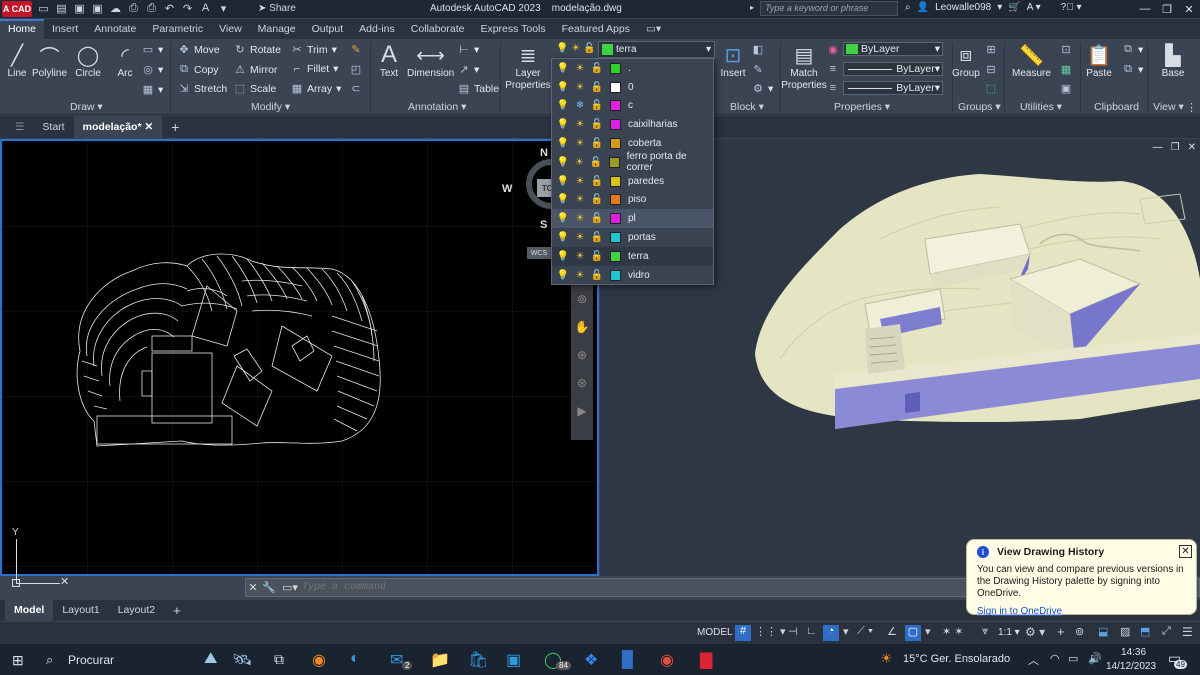 This screenshot has width=1200, height=675. What do you see at coordinates (1066, 49) in the screenshot?
I see `quick-select-icon: ⊡` at bounding box center [1066, 49].